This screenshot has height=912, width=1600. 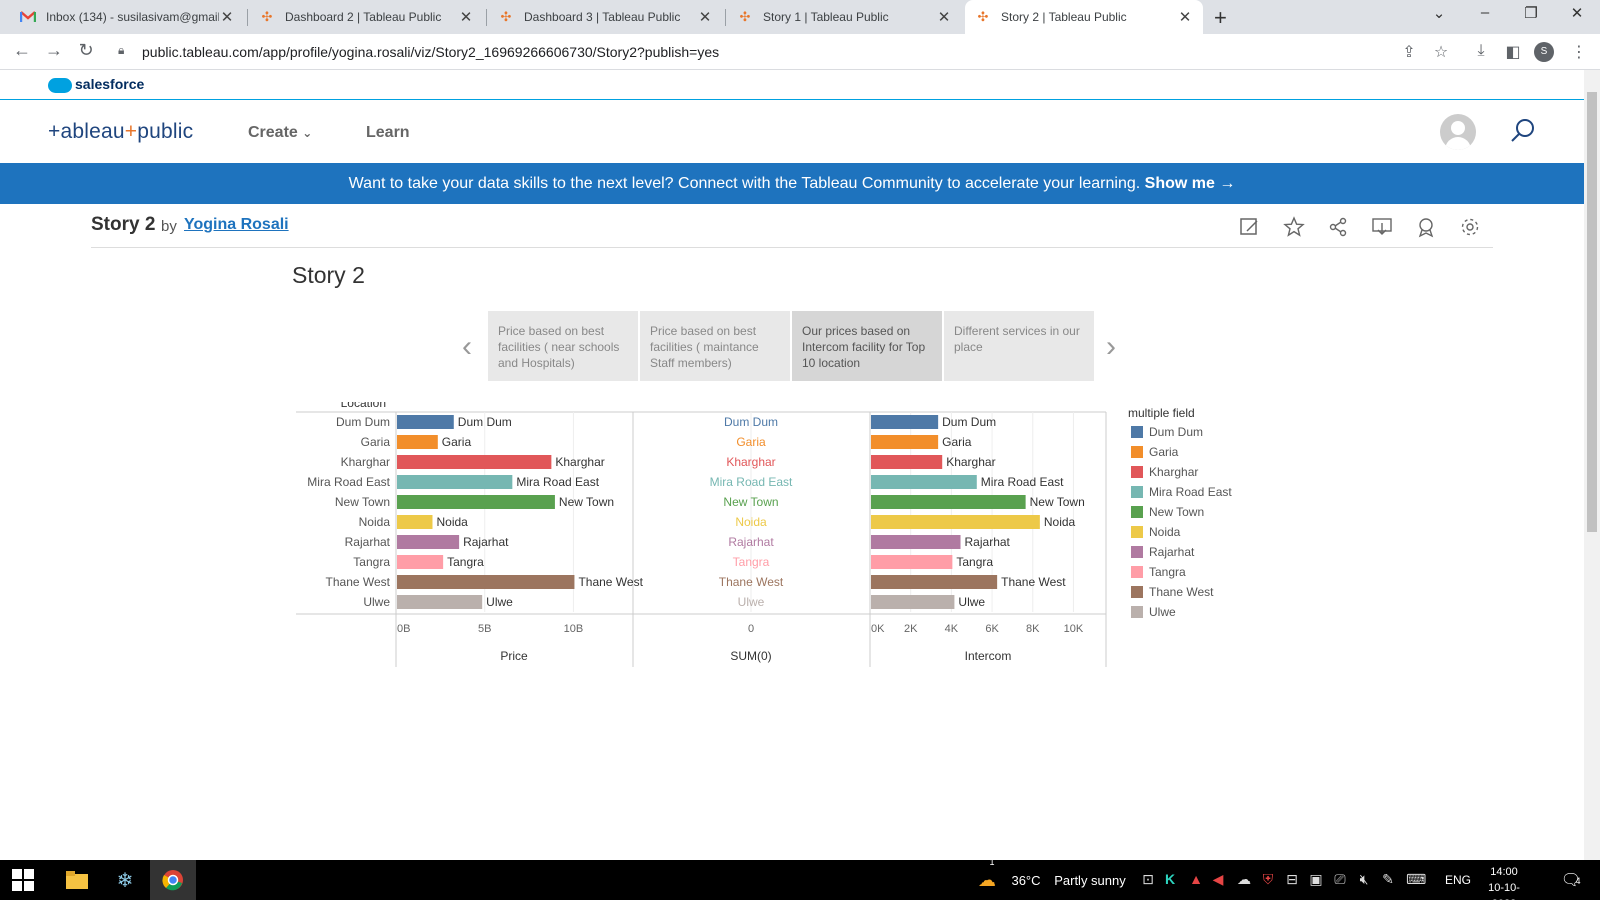 What do you see at coordinates (1441, 52) in the screenshot?
I see `bookmark-star-icon: ☆` at bounding box center [1441, 52].